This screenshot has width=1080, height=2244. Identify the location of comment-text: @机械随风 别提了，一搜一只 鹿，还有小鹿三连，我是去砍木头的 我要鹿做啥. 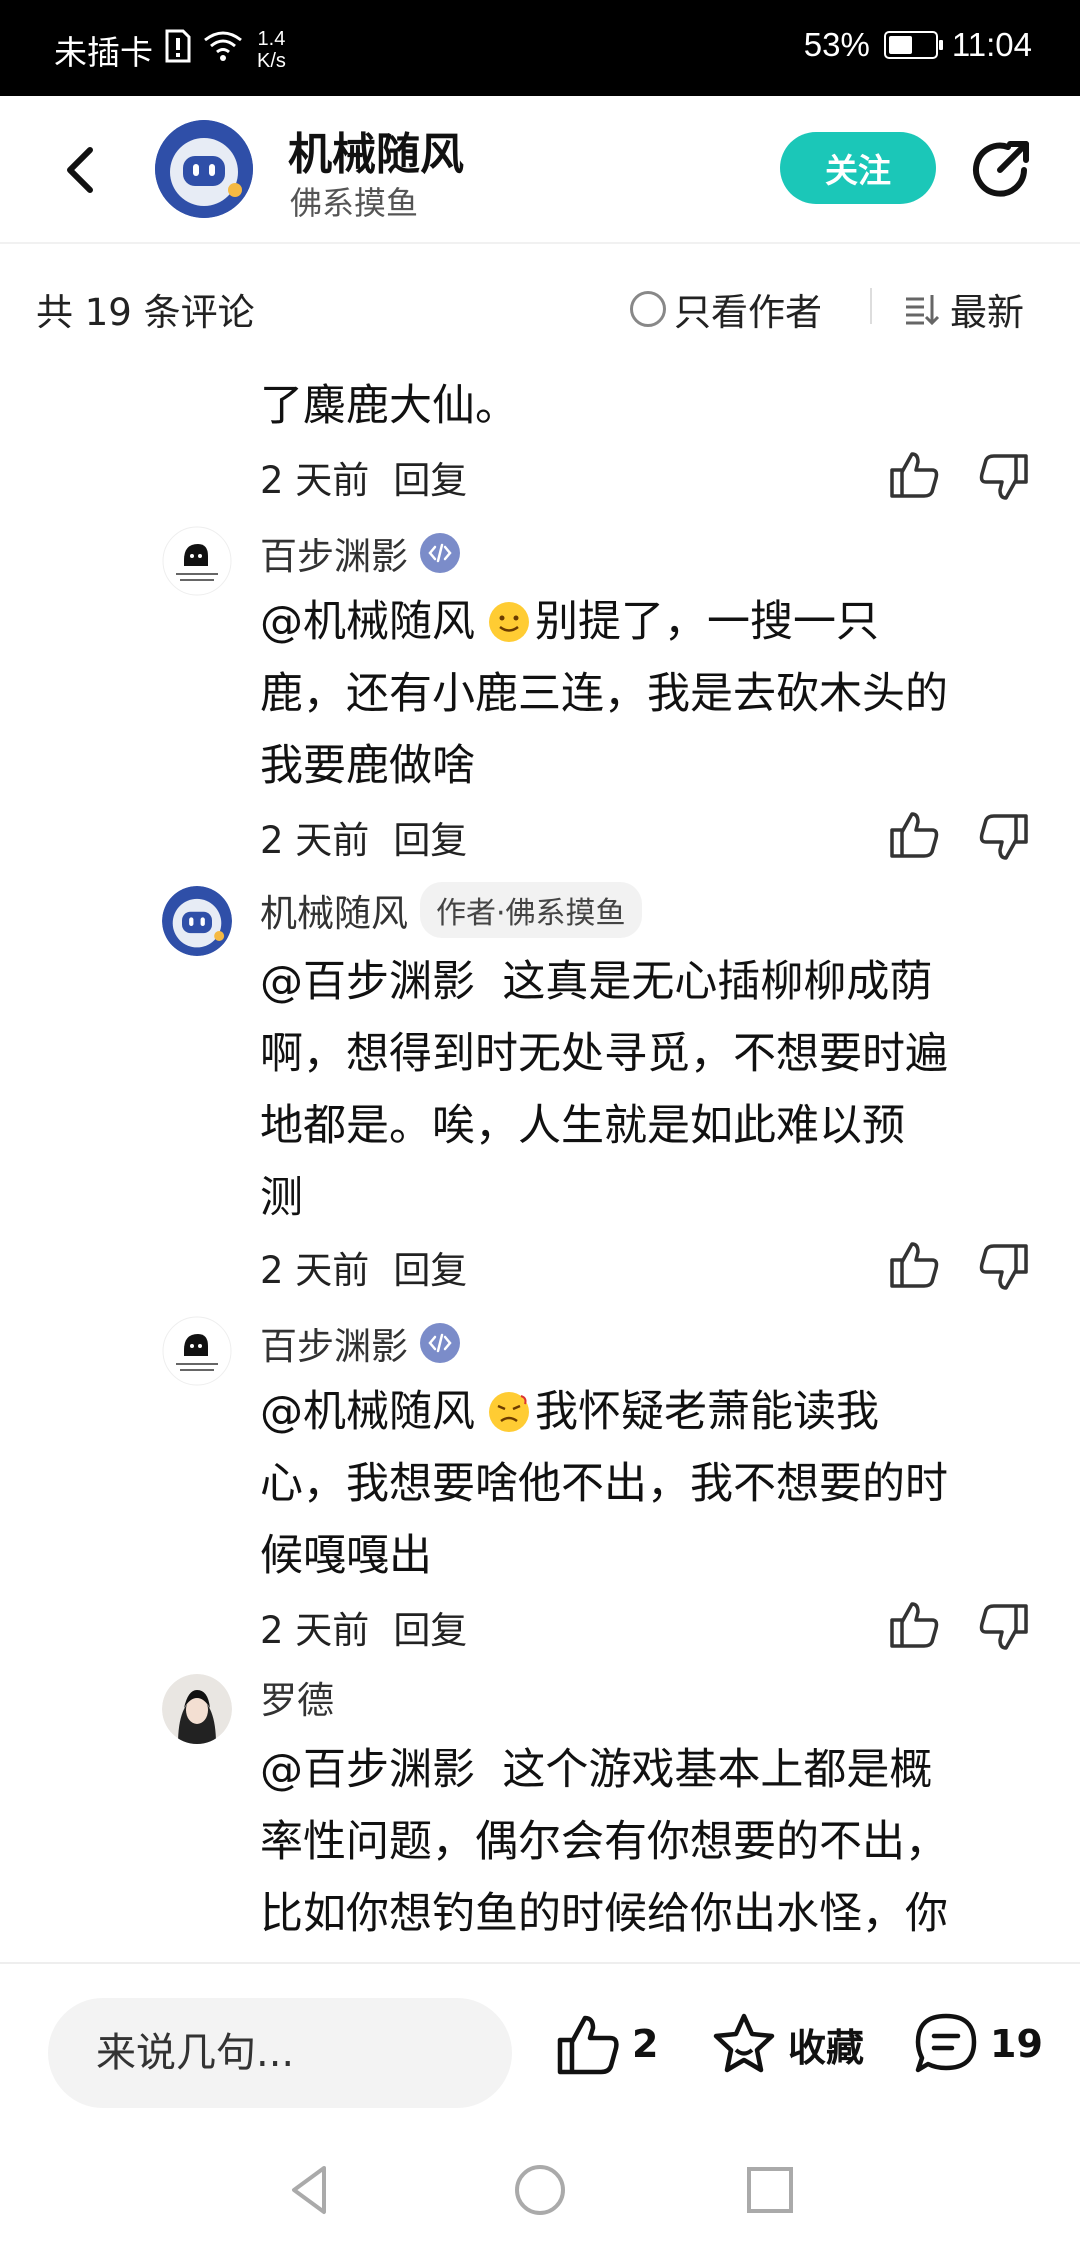
(650, 694).